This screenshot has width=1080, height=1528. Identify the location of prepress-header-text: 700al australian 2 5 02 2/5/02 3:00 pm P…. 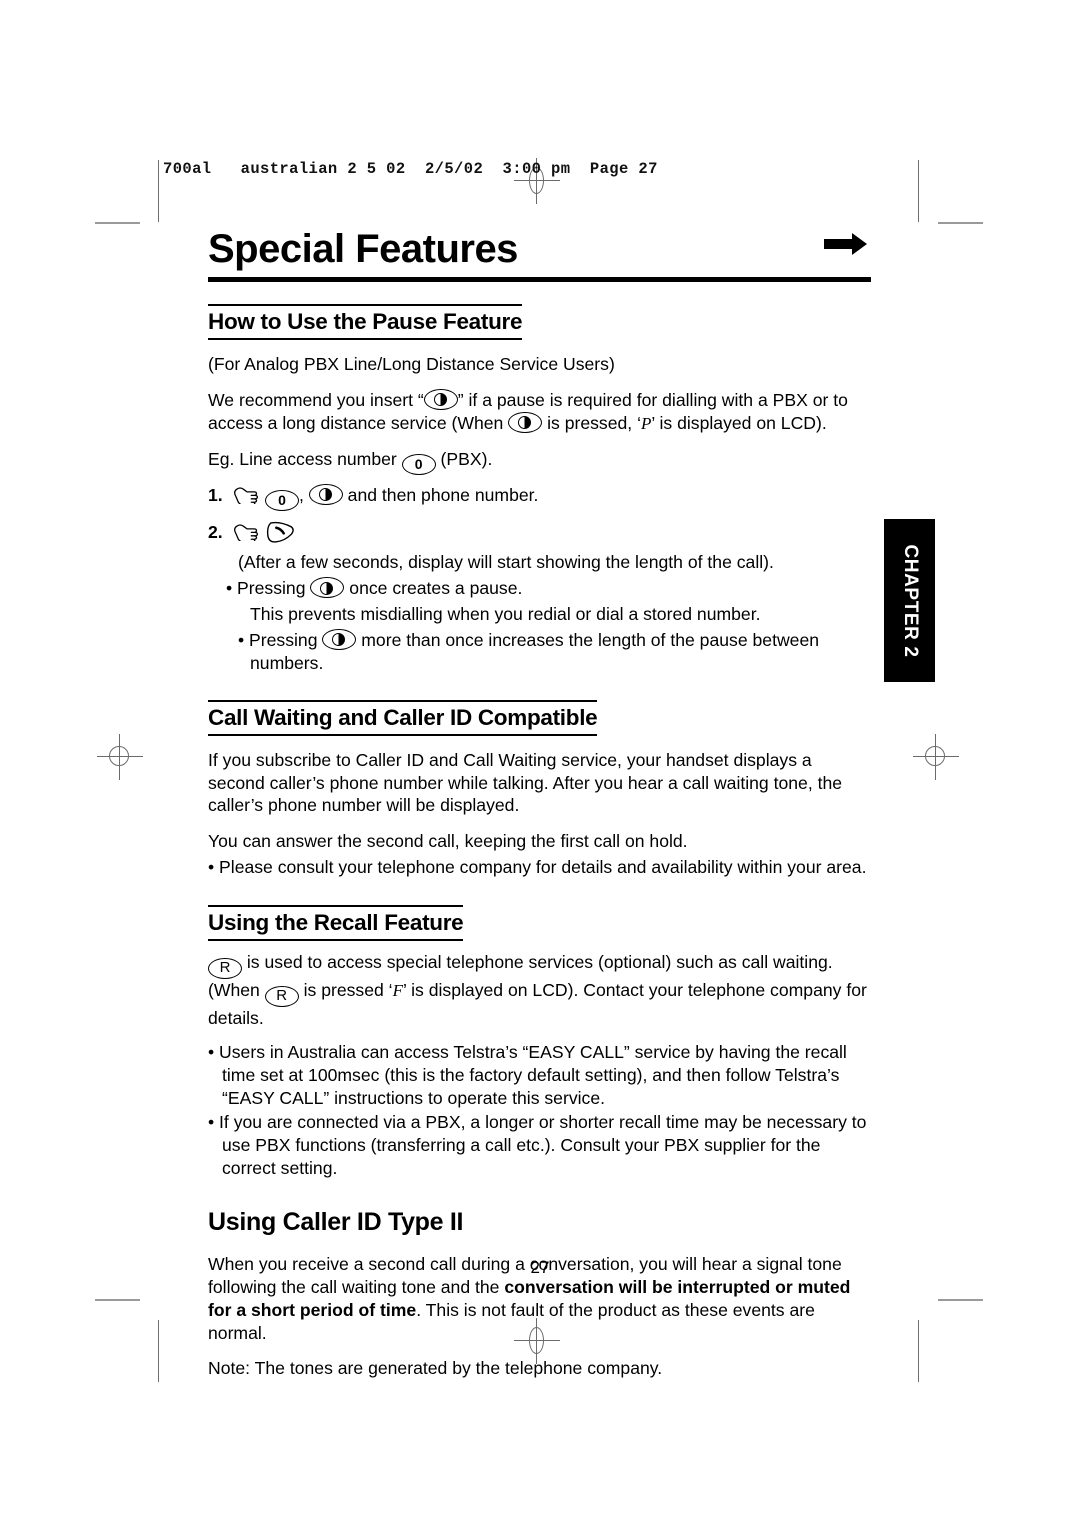
(410, 169).